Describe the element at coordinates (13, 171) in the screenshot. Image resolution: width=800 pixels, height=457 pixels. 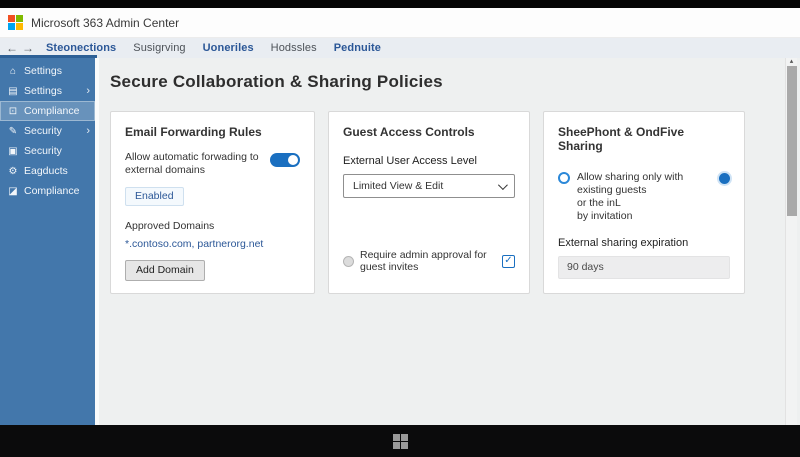
I see `gear-icon: ⚙` at that location.